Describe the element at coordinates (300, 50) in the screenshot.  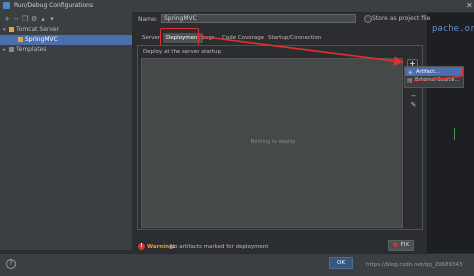
I see `arrow-to-add-button` at that location.